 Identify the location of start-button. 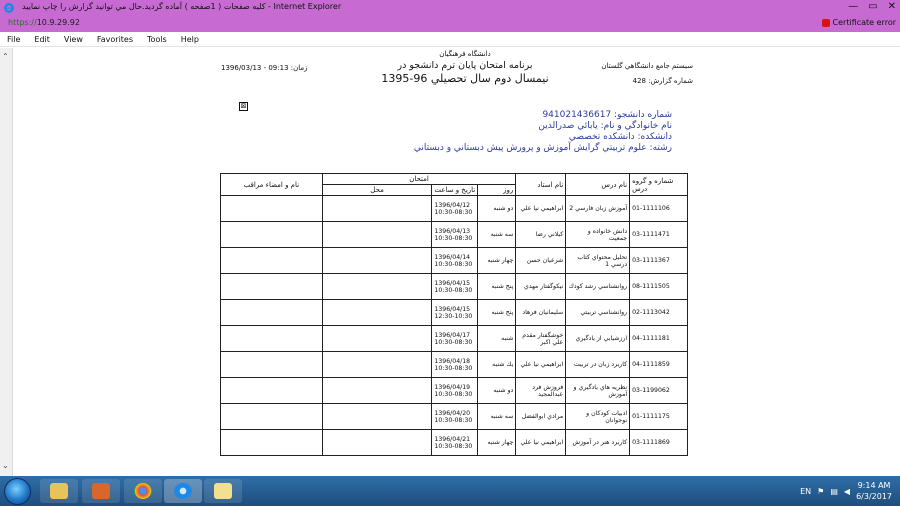
(17, 491).